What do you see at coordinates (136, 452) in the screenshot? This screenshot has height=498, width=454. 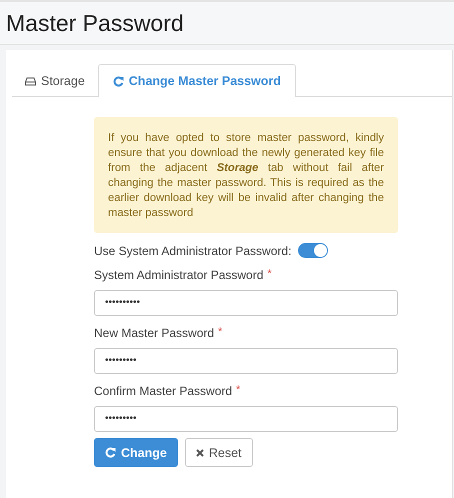 I see `change-button: Change` at bounding box center [136, 452].